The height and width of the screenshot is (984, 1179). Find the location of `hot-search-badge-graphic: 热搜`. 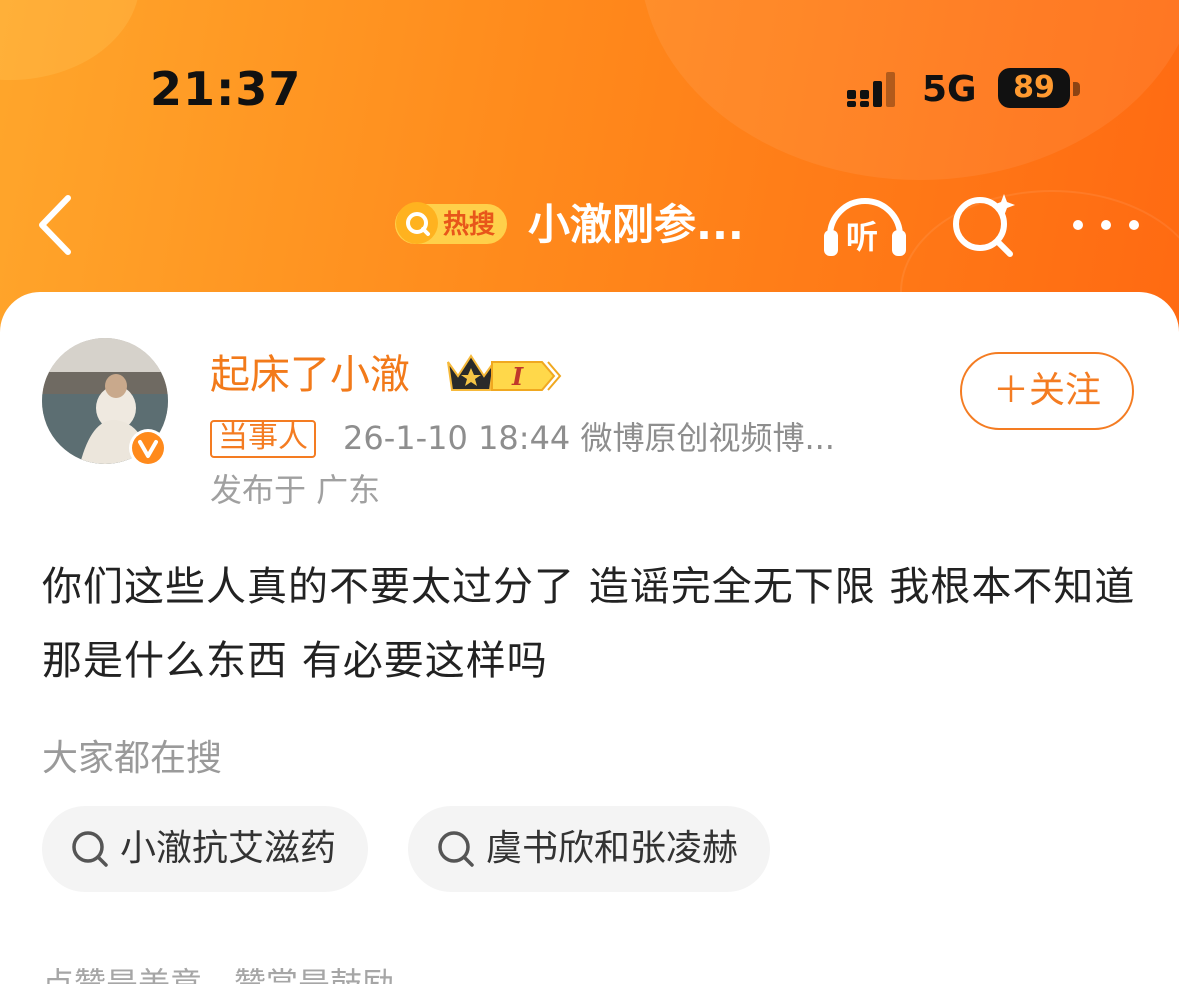

hot-search-badge-graphic: 热搜 is located at coordinates (451, 223).